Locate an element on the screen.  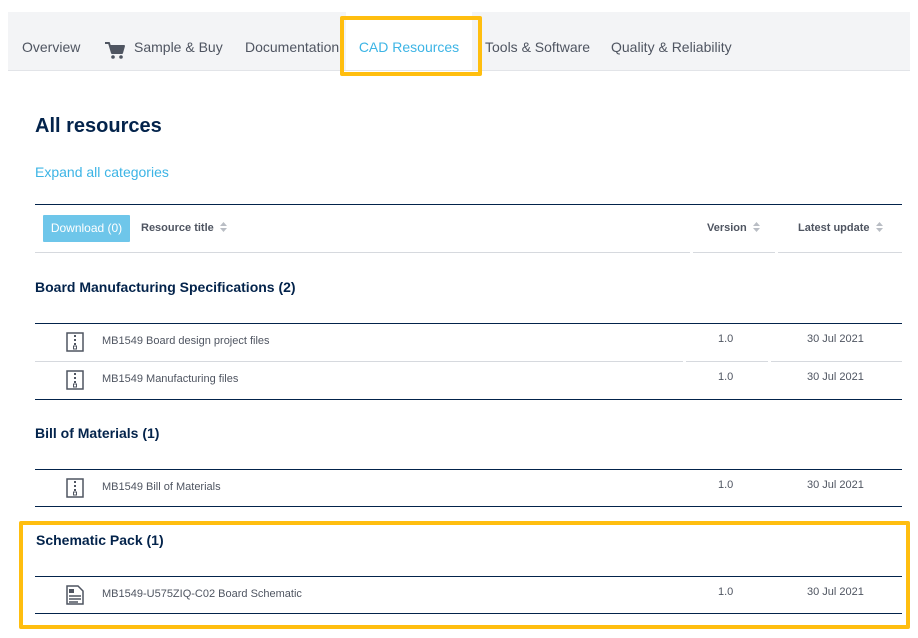
version-header: Version is located at coordinates (733, 228).